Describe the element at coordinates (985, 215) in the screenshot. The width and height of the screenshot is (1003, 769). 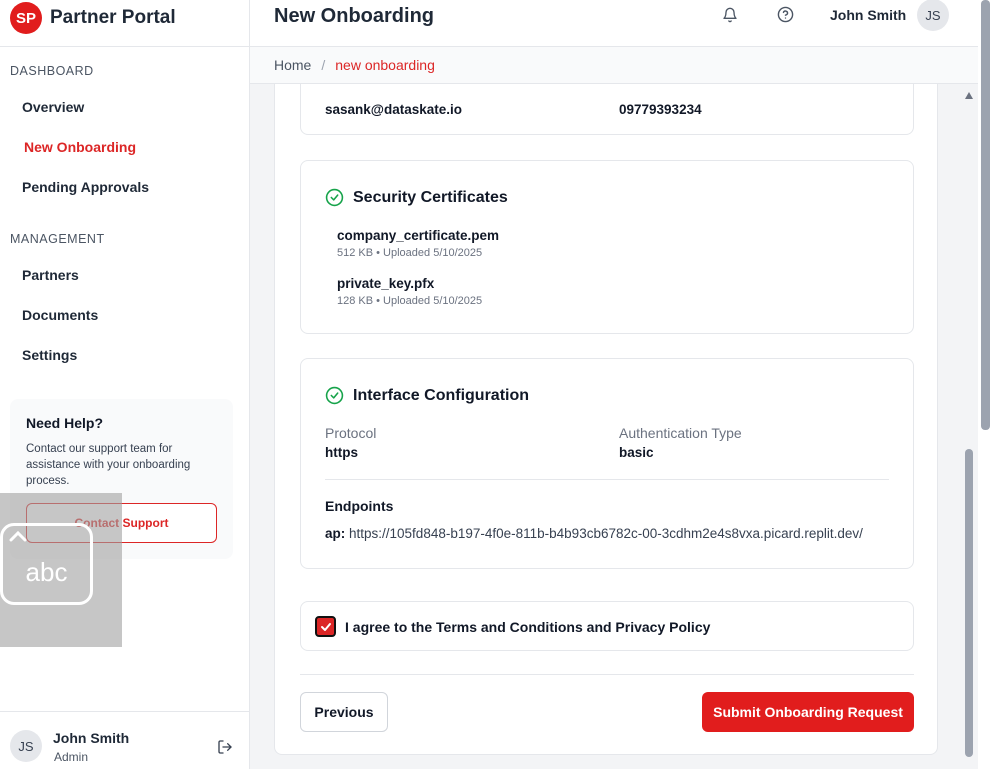
I see `page-scroll-thumb` at that location.